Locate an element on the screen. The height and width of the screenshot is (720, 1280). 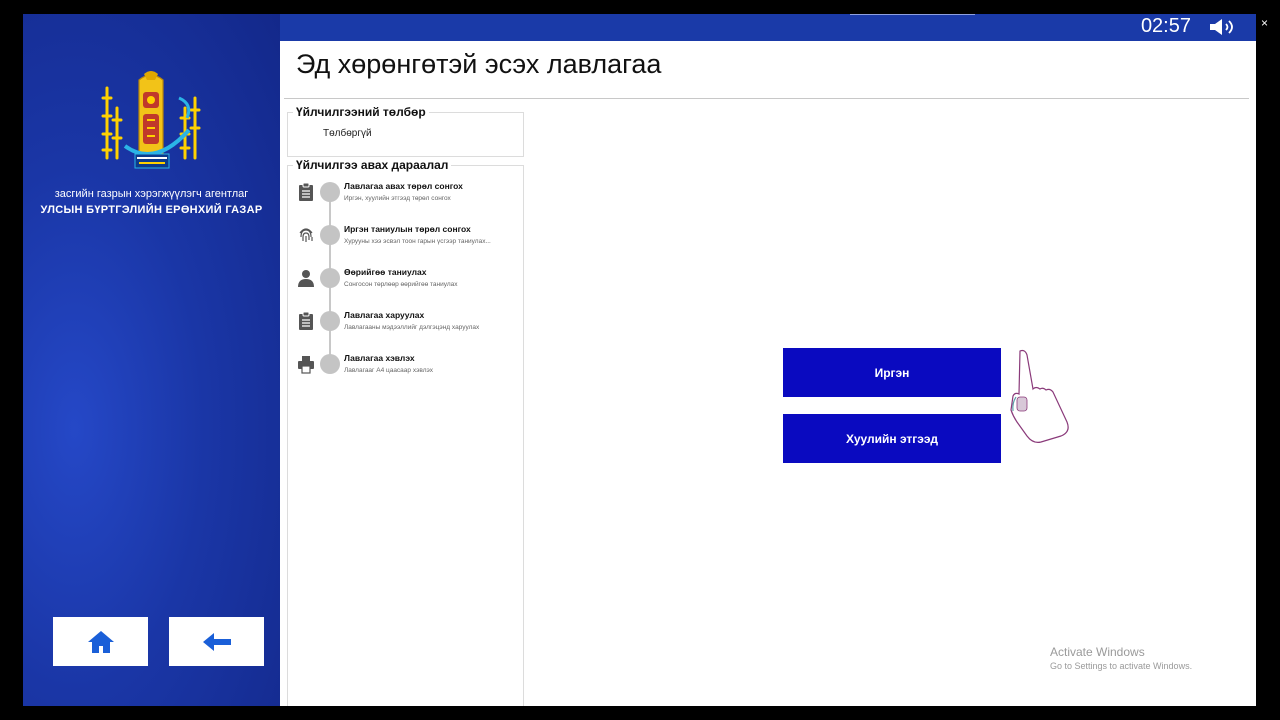
top-divider is located at coordinates (912, 14).